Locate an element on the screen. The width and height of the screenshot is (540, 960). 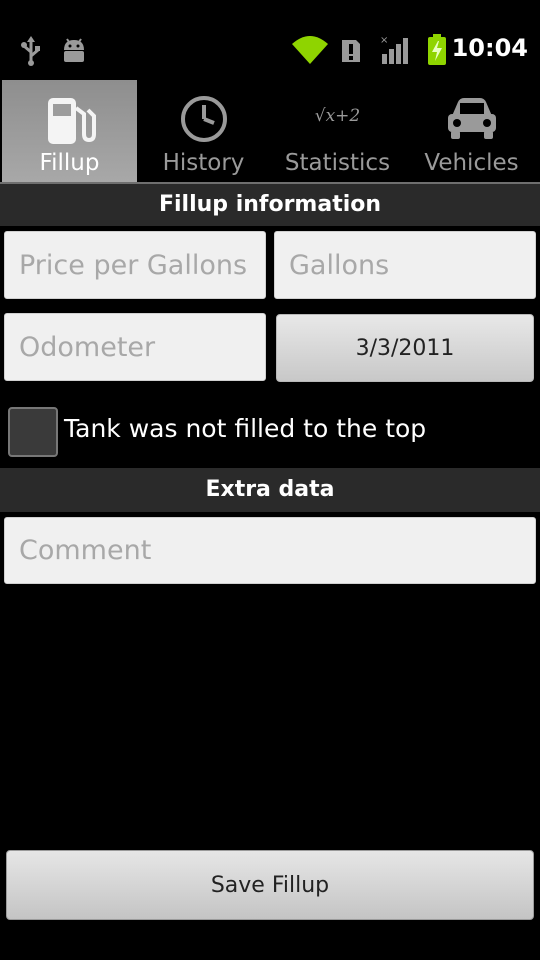
tab-history: History is located at coordinates (203, 131).